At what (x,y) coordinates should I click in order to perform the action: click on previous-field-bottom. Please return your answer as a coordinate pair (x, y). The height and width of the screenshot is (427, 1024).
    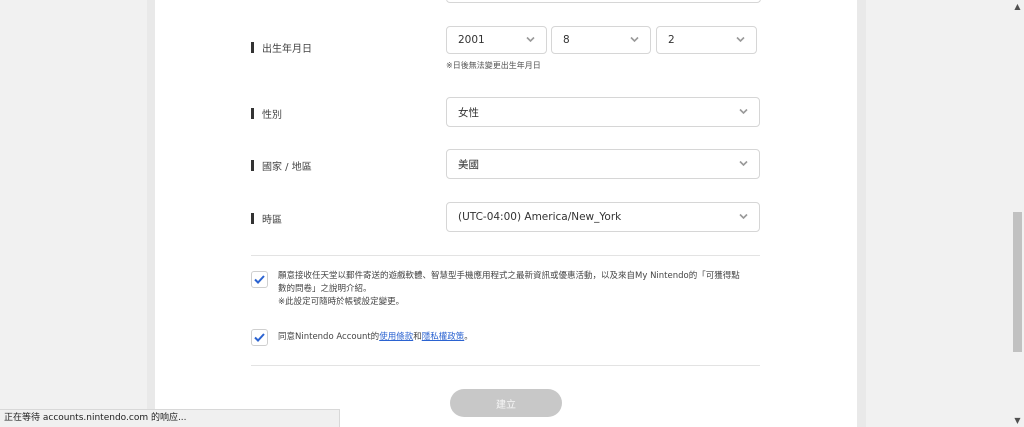
    Looking at the image, I should click on (603, 1).